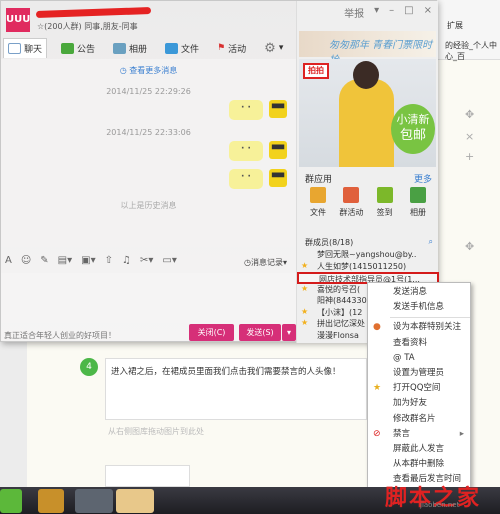  Describe the element at coordinates (471, 51) in the screenshot. I see `tab-title: 的经验_个人中心_百` at that location.